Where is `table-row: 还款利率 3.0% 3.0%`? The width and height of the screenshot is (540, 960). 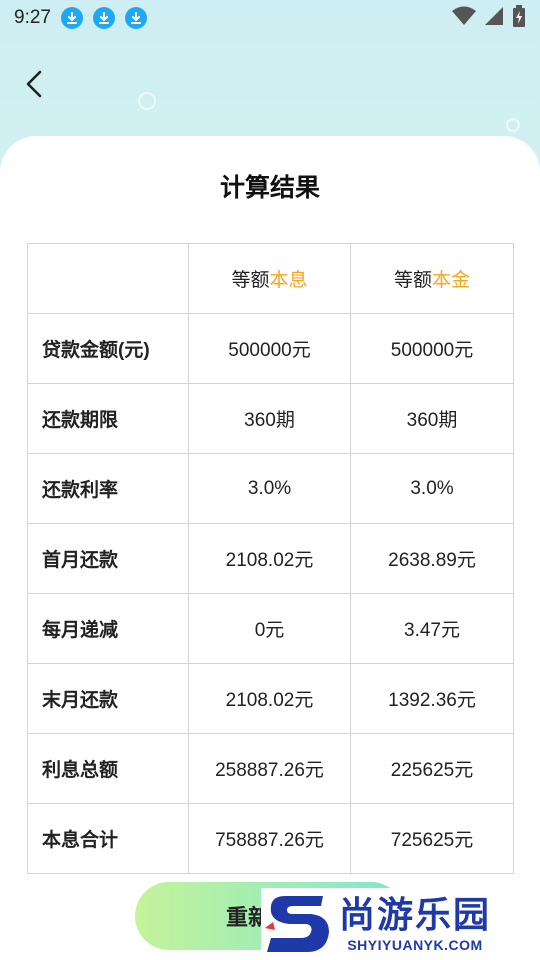
table-row: 还款利率 3.0% 3.0% is located at coordinates (270, 488).